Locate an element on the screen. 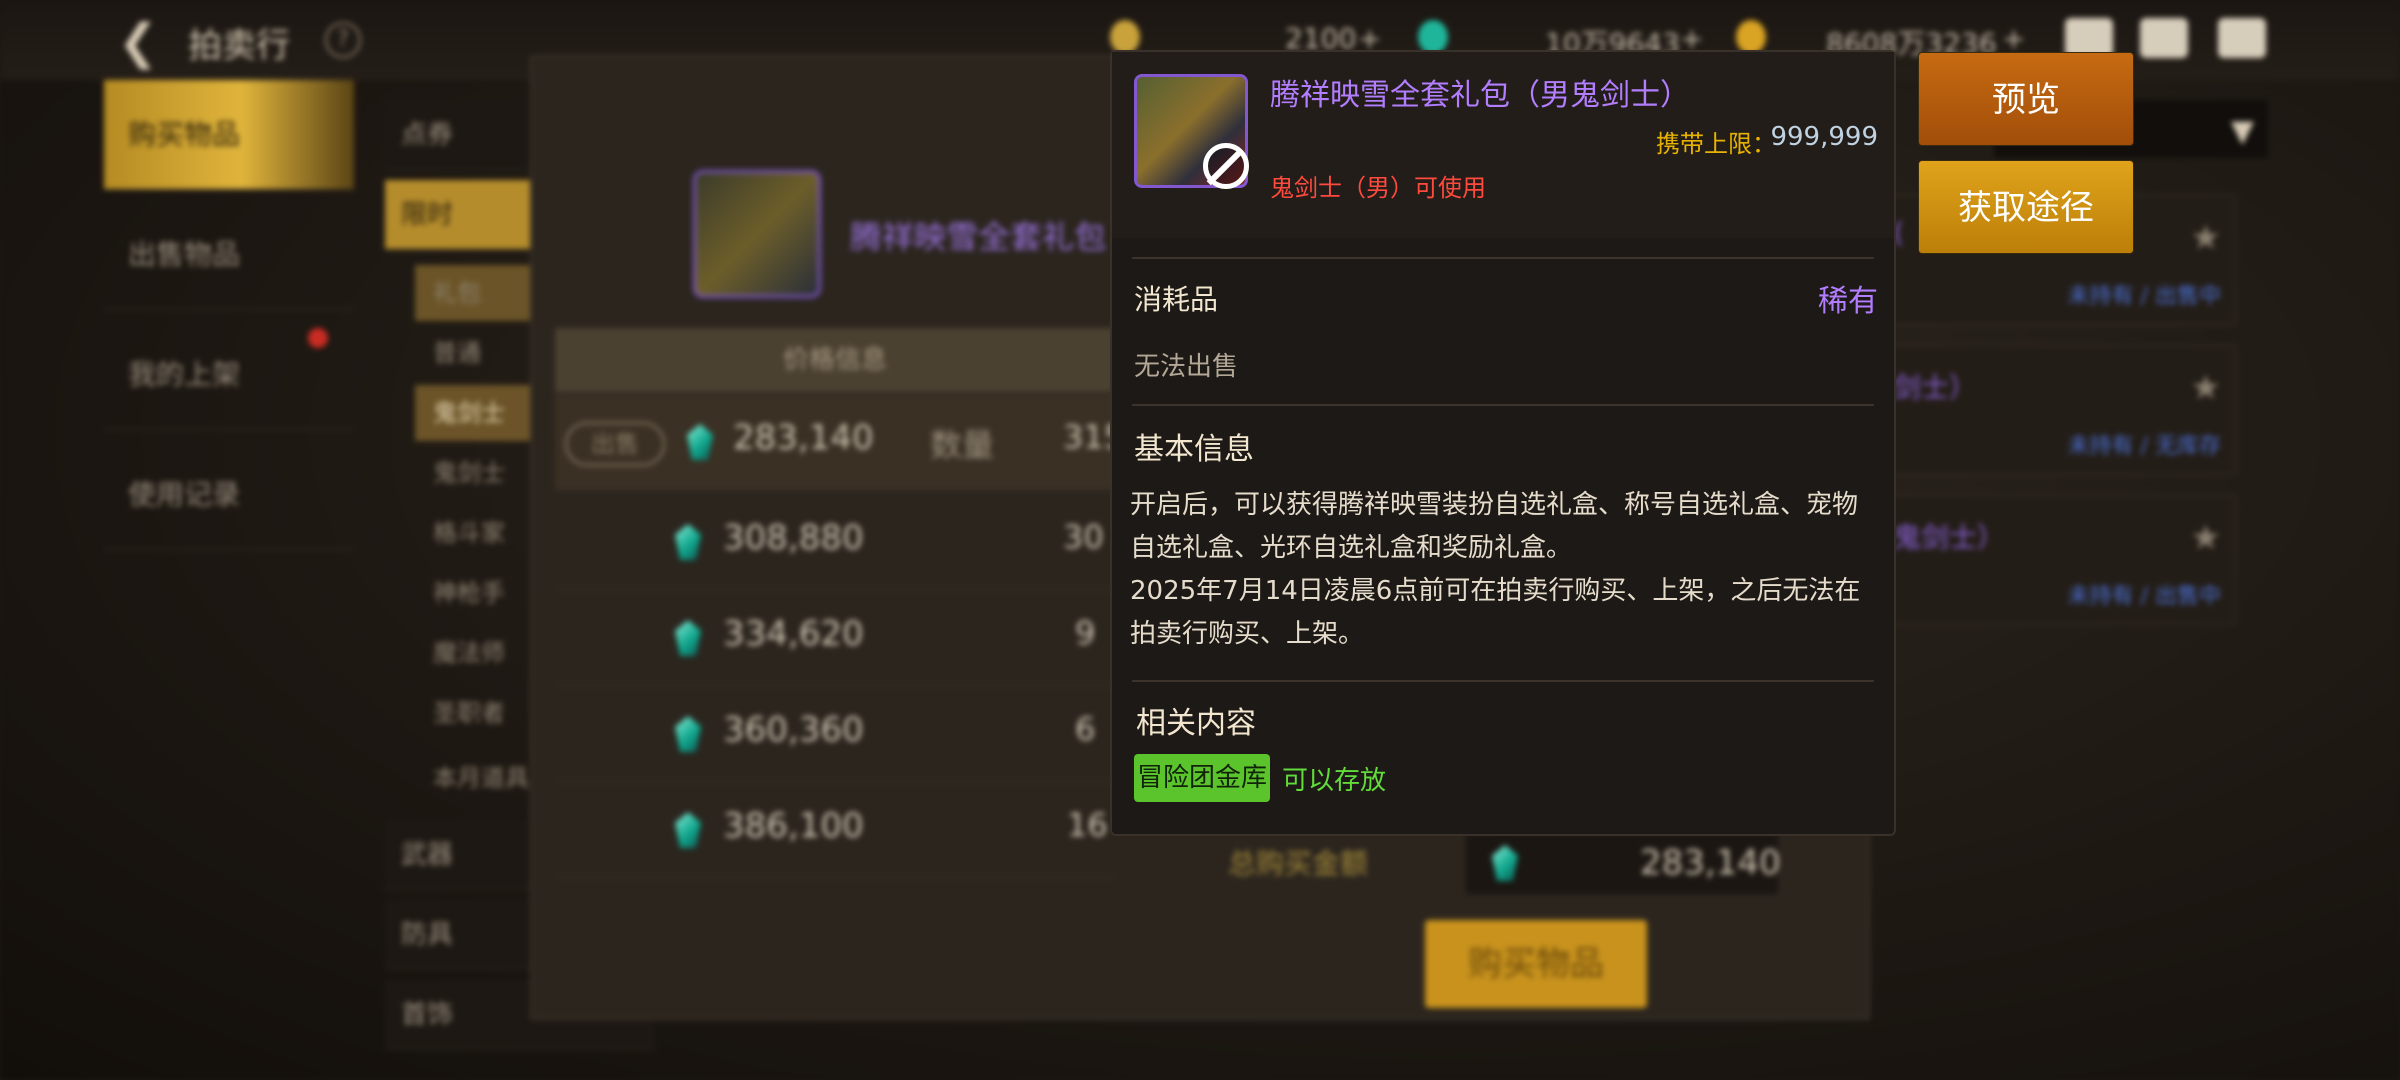 The height and width of the screenshot is (1080, 2400). price-value: 283,140 is located at coordinates (803, 438).